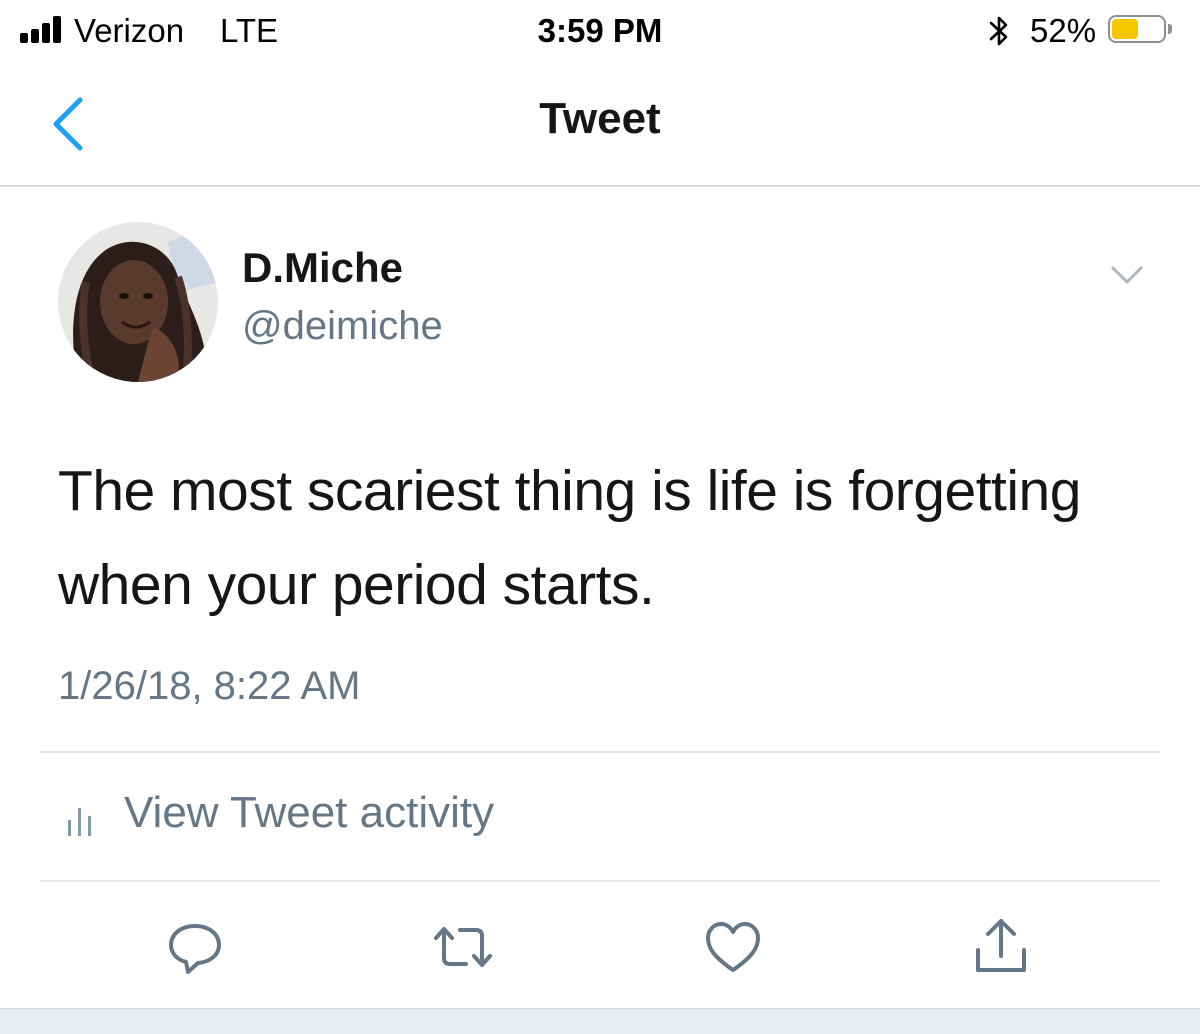 The width and height of the screenshot is (1200, 1034). I want to click on view-tweet-activity-label: View Tweet activity, so click(309, 812).